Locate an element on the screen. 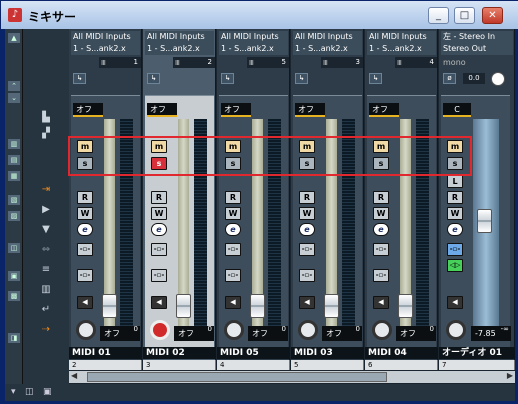 This screenshot has width=518, height=404. channel-name: オーディオ 01 is located at coordinates (477, 353).